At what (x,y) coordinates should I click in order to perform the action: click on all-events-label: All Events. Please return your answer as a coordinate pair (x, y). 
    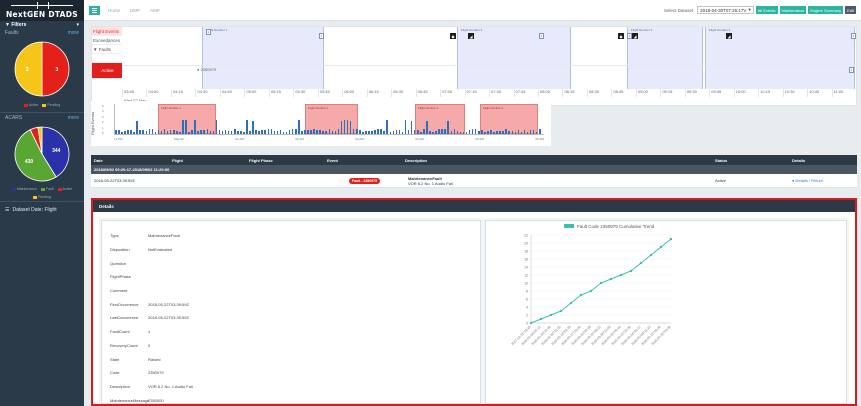
    Looking at the image, I should click on (766, 10).